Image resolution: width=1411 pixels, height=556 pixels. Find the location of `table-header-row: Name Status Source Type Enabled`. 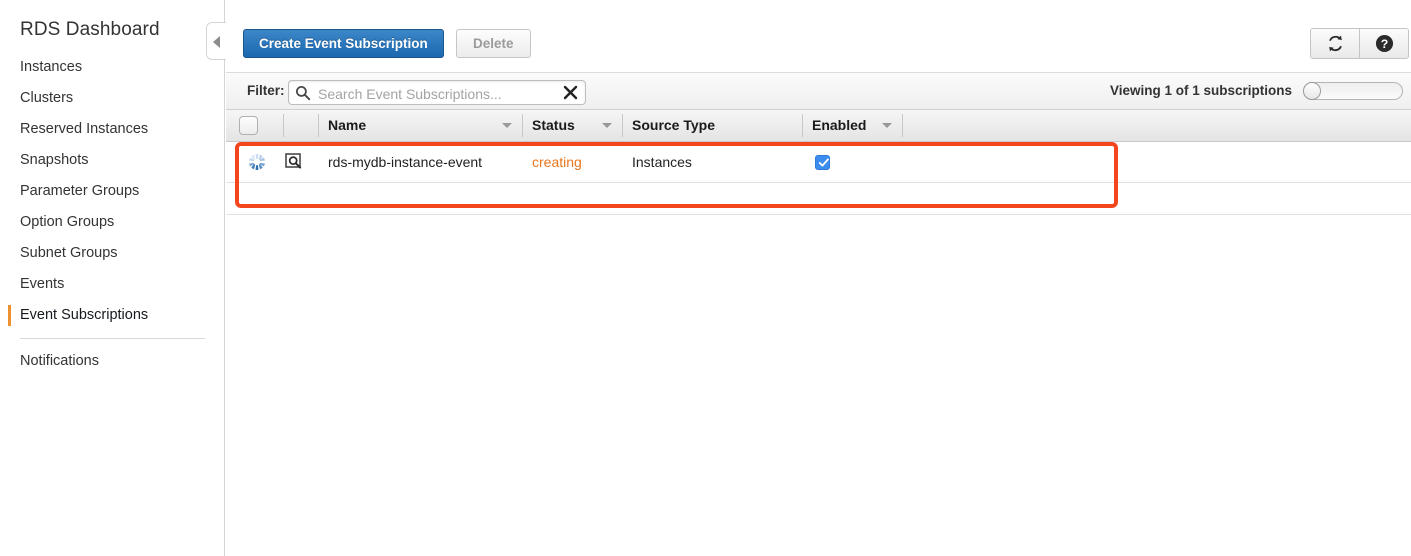

table-header-row: Name Status Source Type Enabled is located at coordinates (818, 126).